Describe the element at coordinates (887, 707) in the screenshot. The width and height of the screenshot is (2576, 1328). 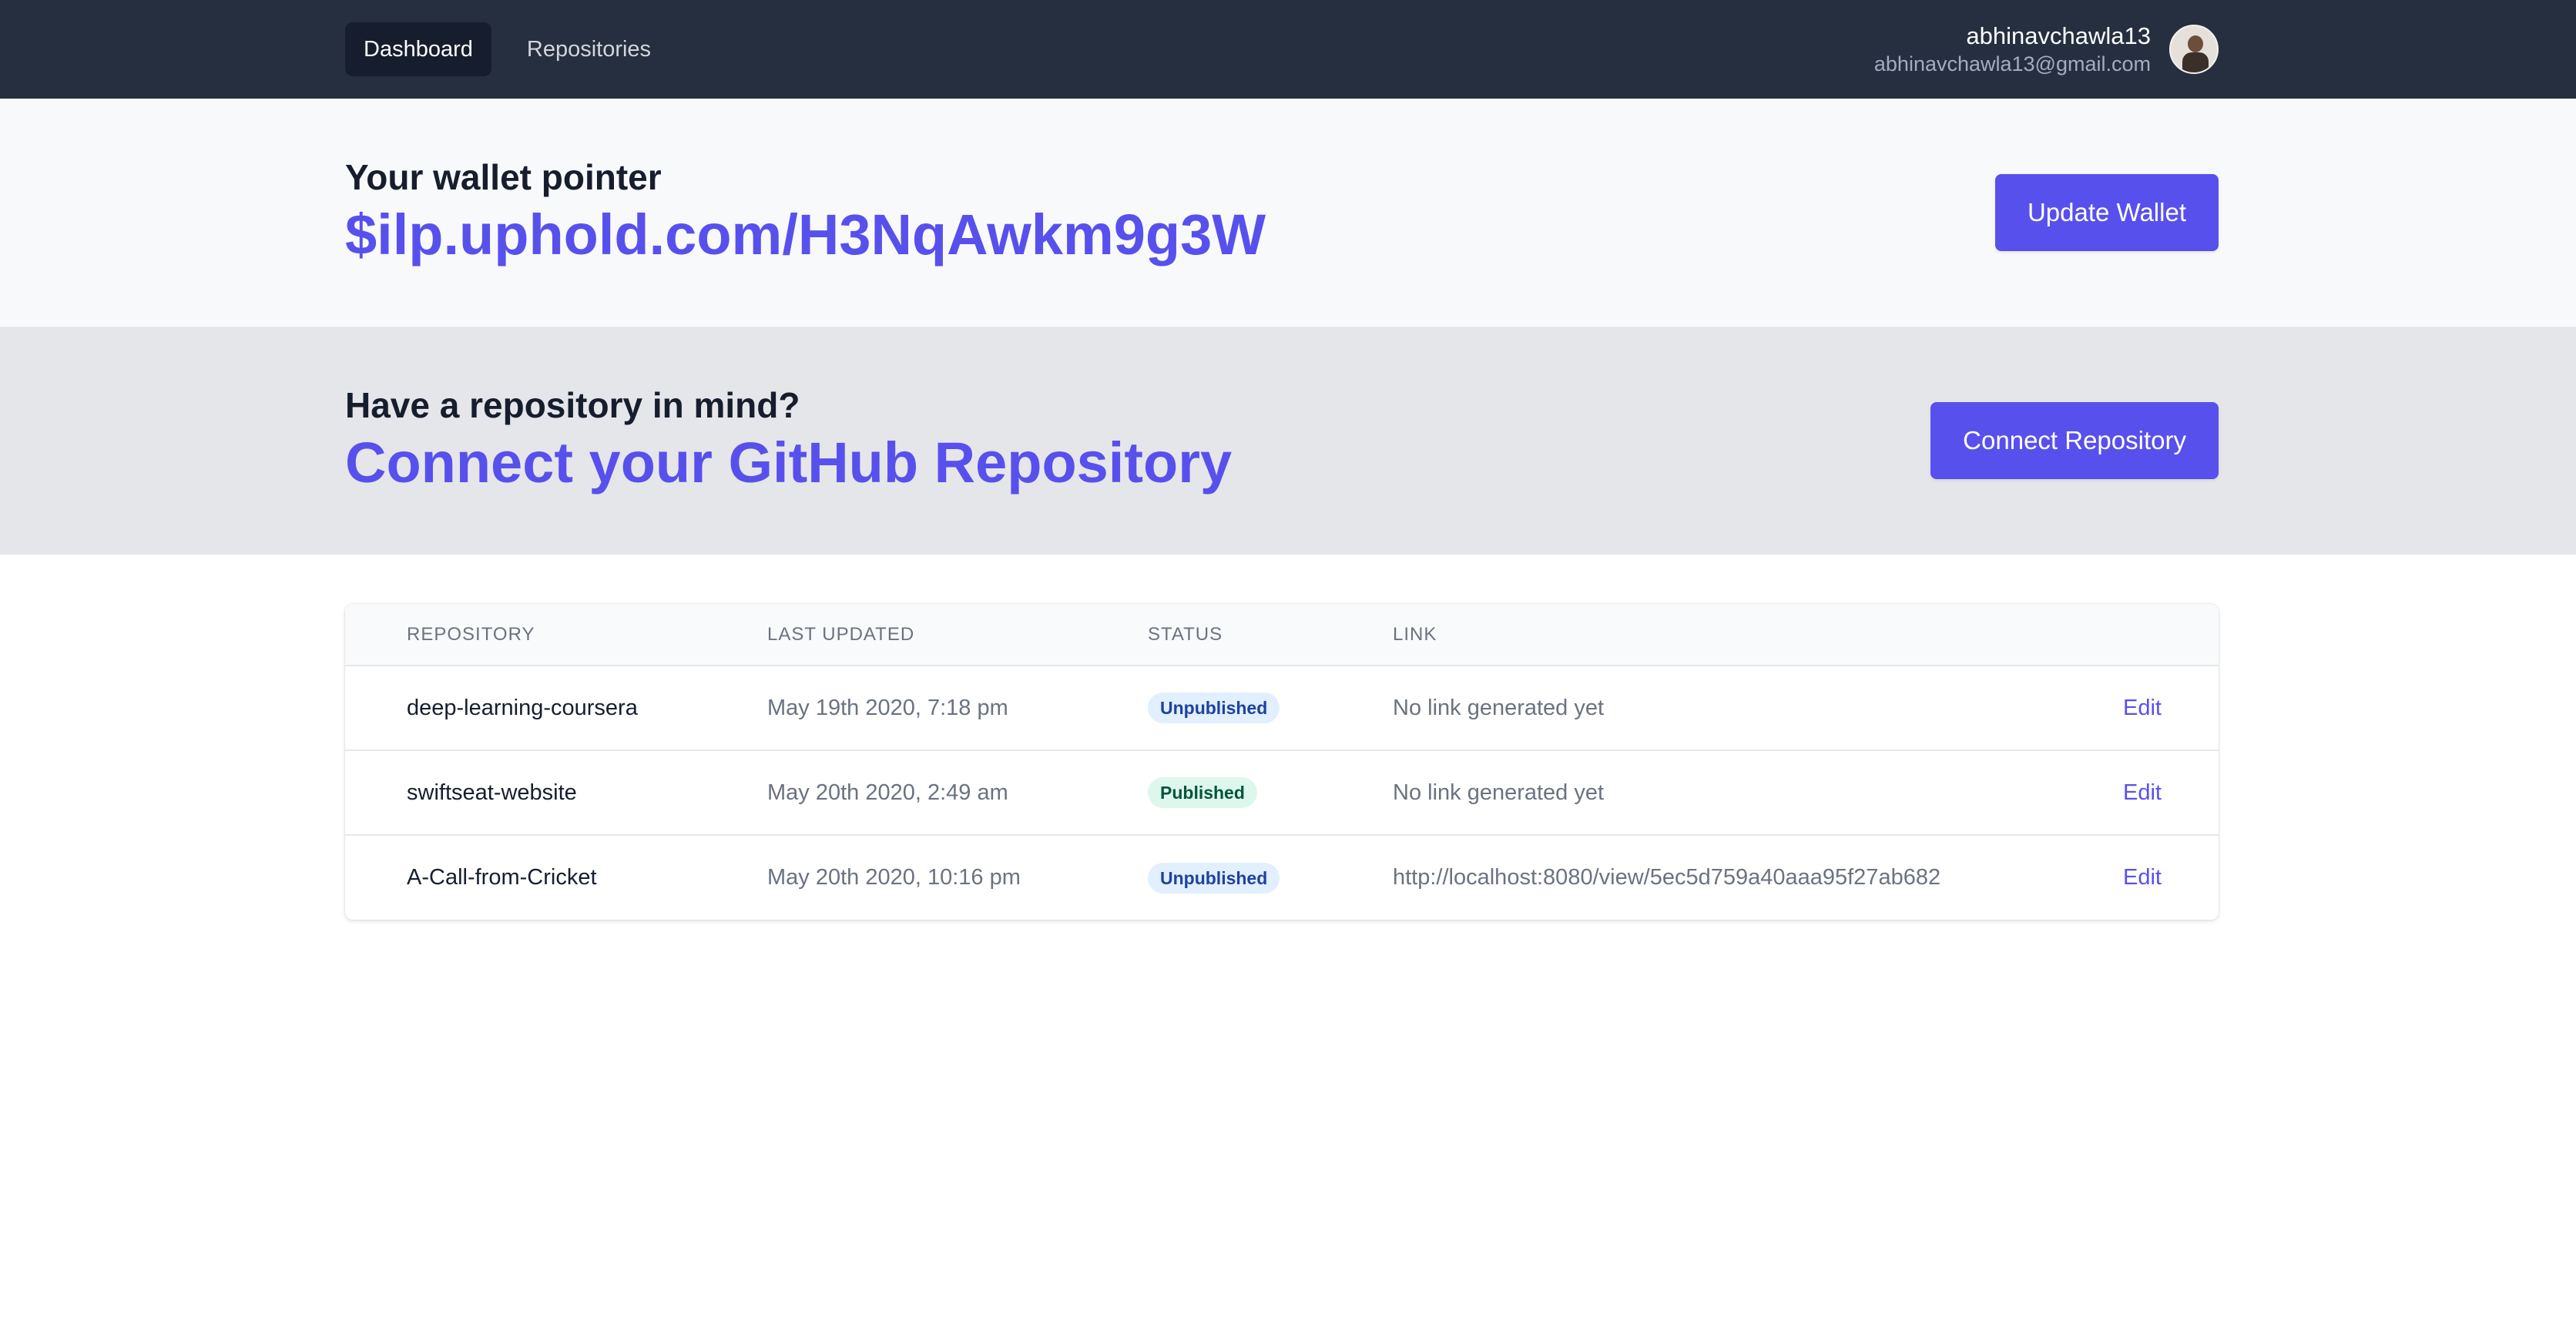
I see `last-updated: May 19th 2020, 7:18 pm` at that location.